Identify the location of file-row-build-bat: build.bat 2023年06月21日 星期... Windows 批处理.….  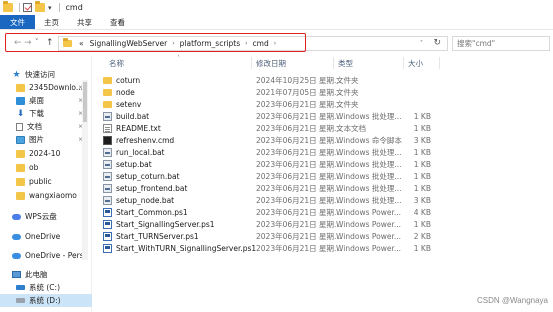
(323, 117).